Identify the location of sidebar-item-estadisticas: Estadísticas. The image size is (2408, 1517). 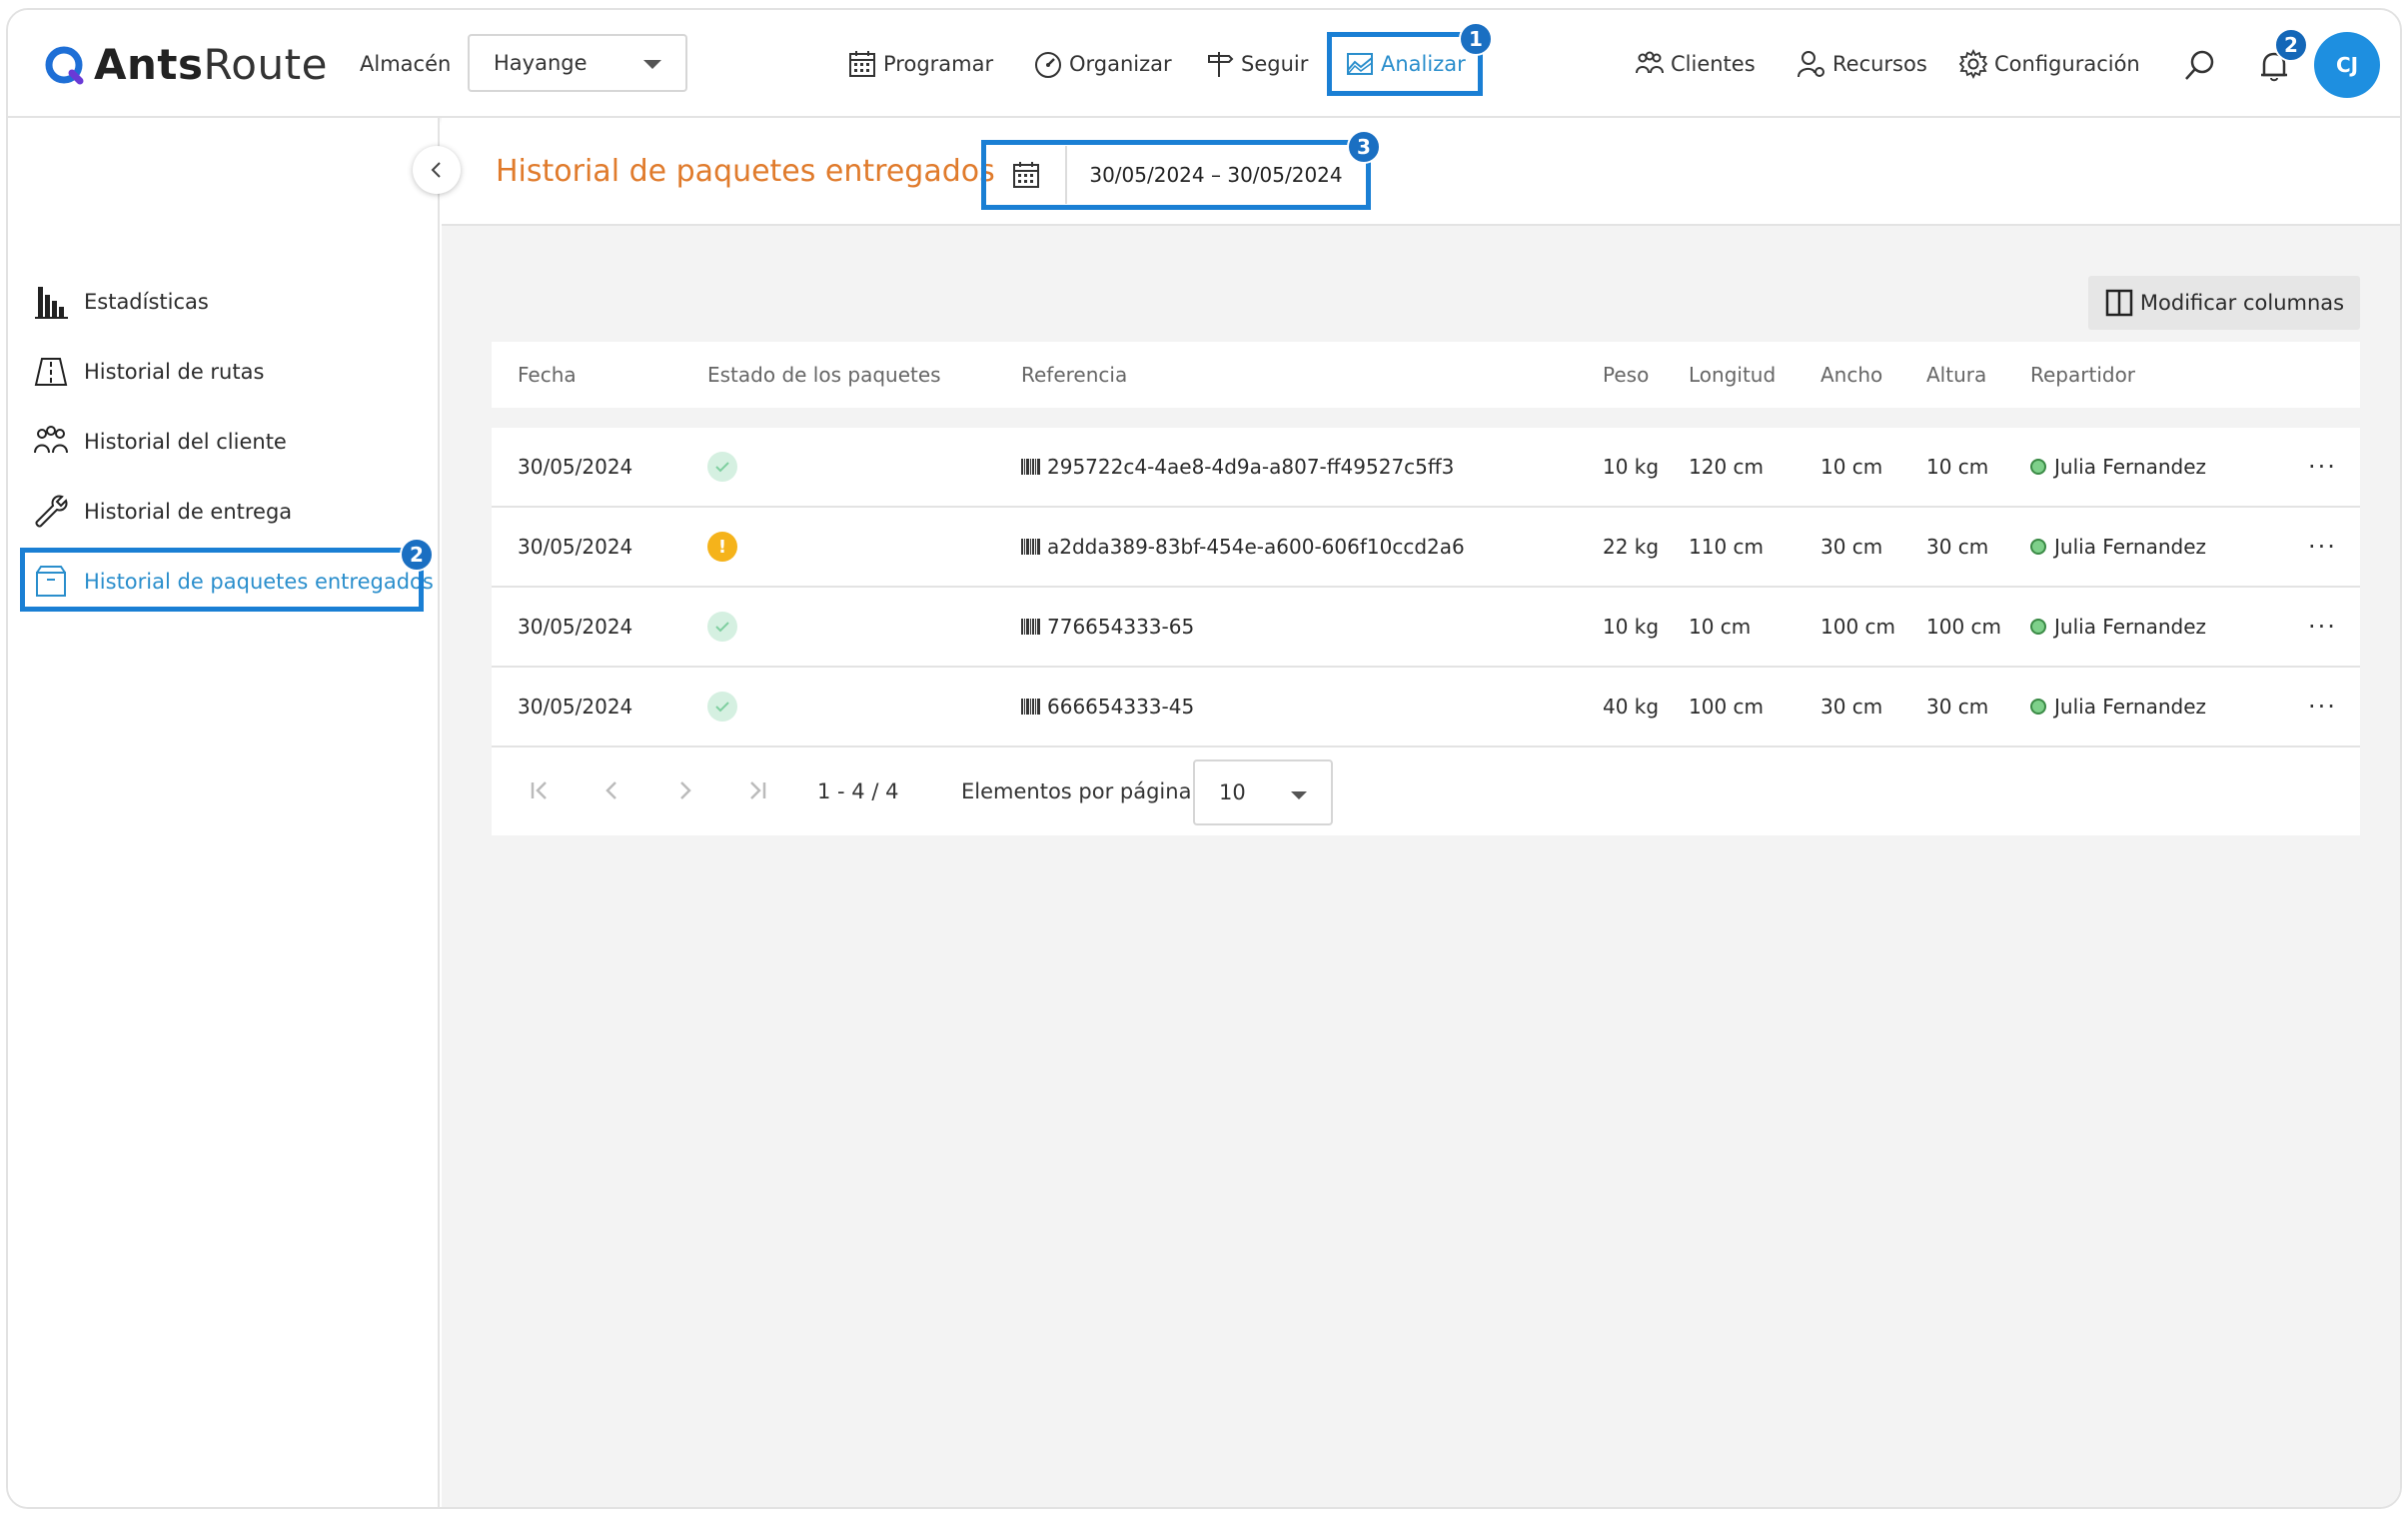
(120, 302).